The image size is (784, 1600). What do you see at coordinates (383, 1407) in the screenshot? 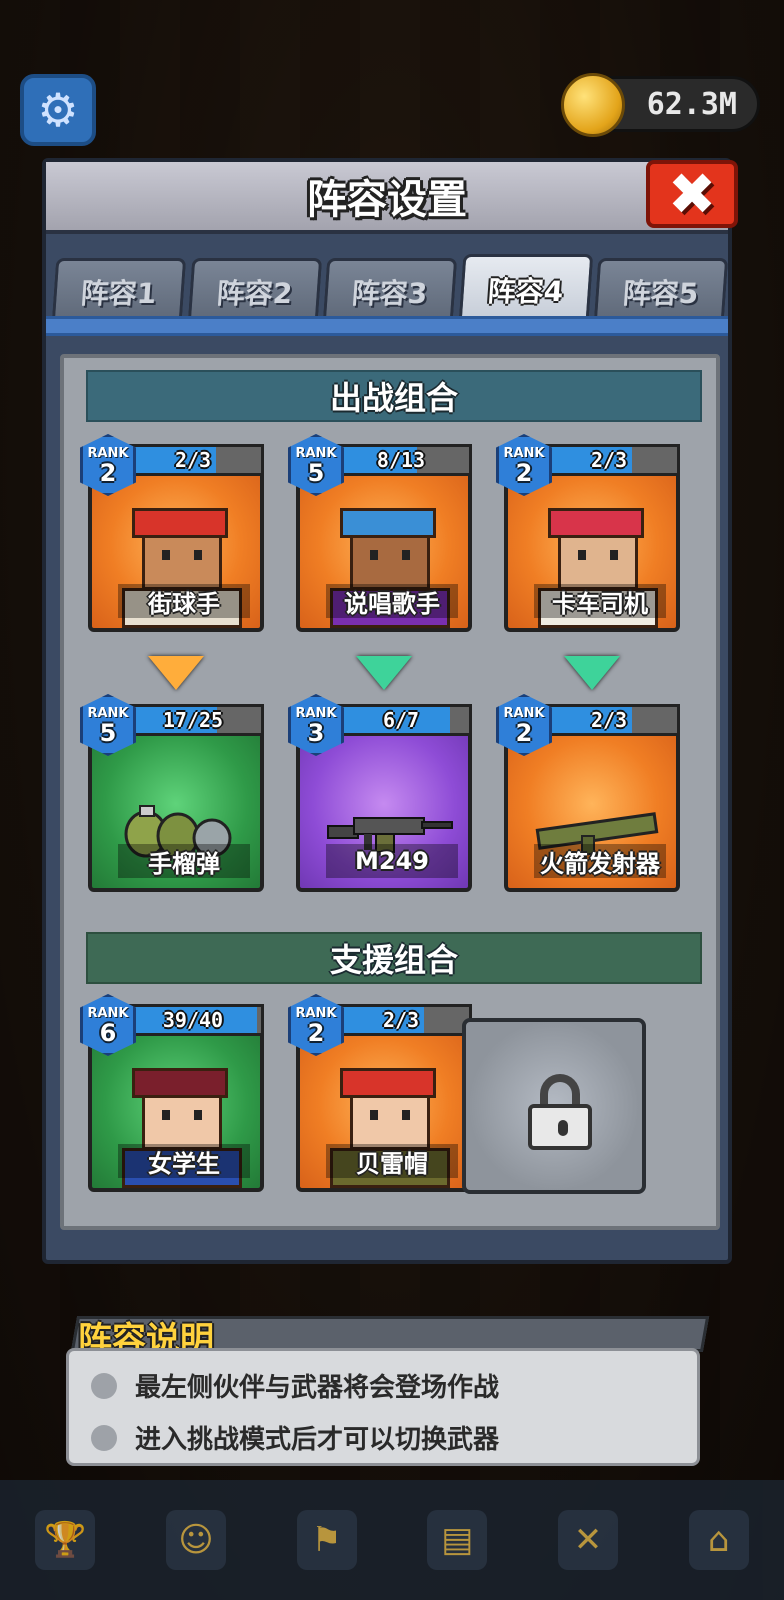
I see `description-box: 最左侧伙伴与武器将会登场作战 进入挑战模式后才可以切换武器` at bounding box center [383, 1407].